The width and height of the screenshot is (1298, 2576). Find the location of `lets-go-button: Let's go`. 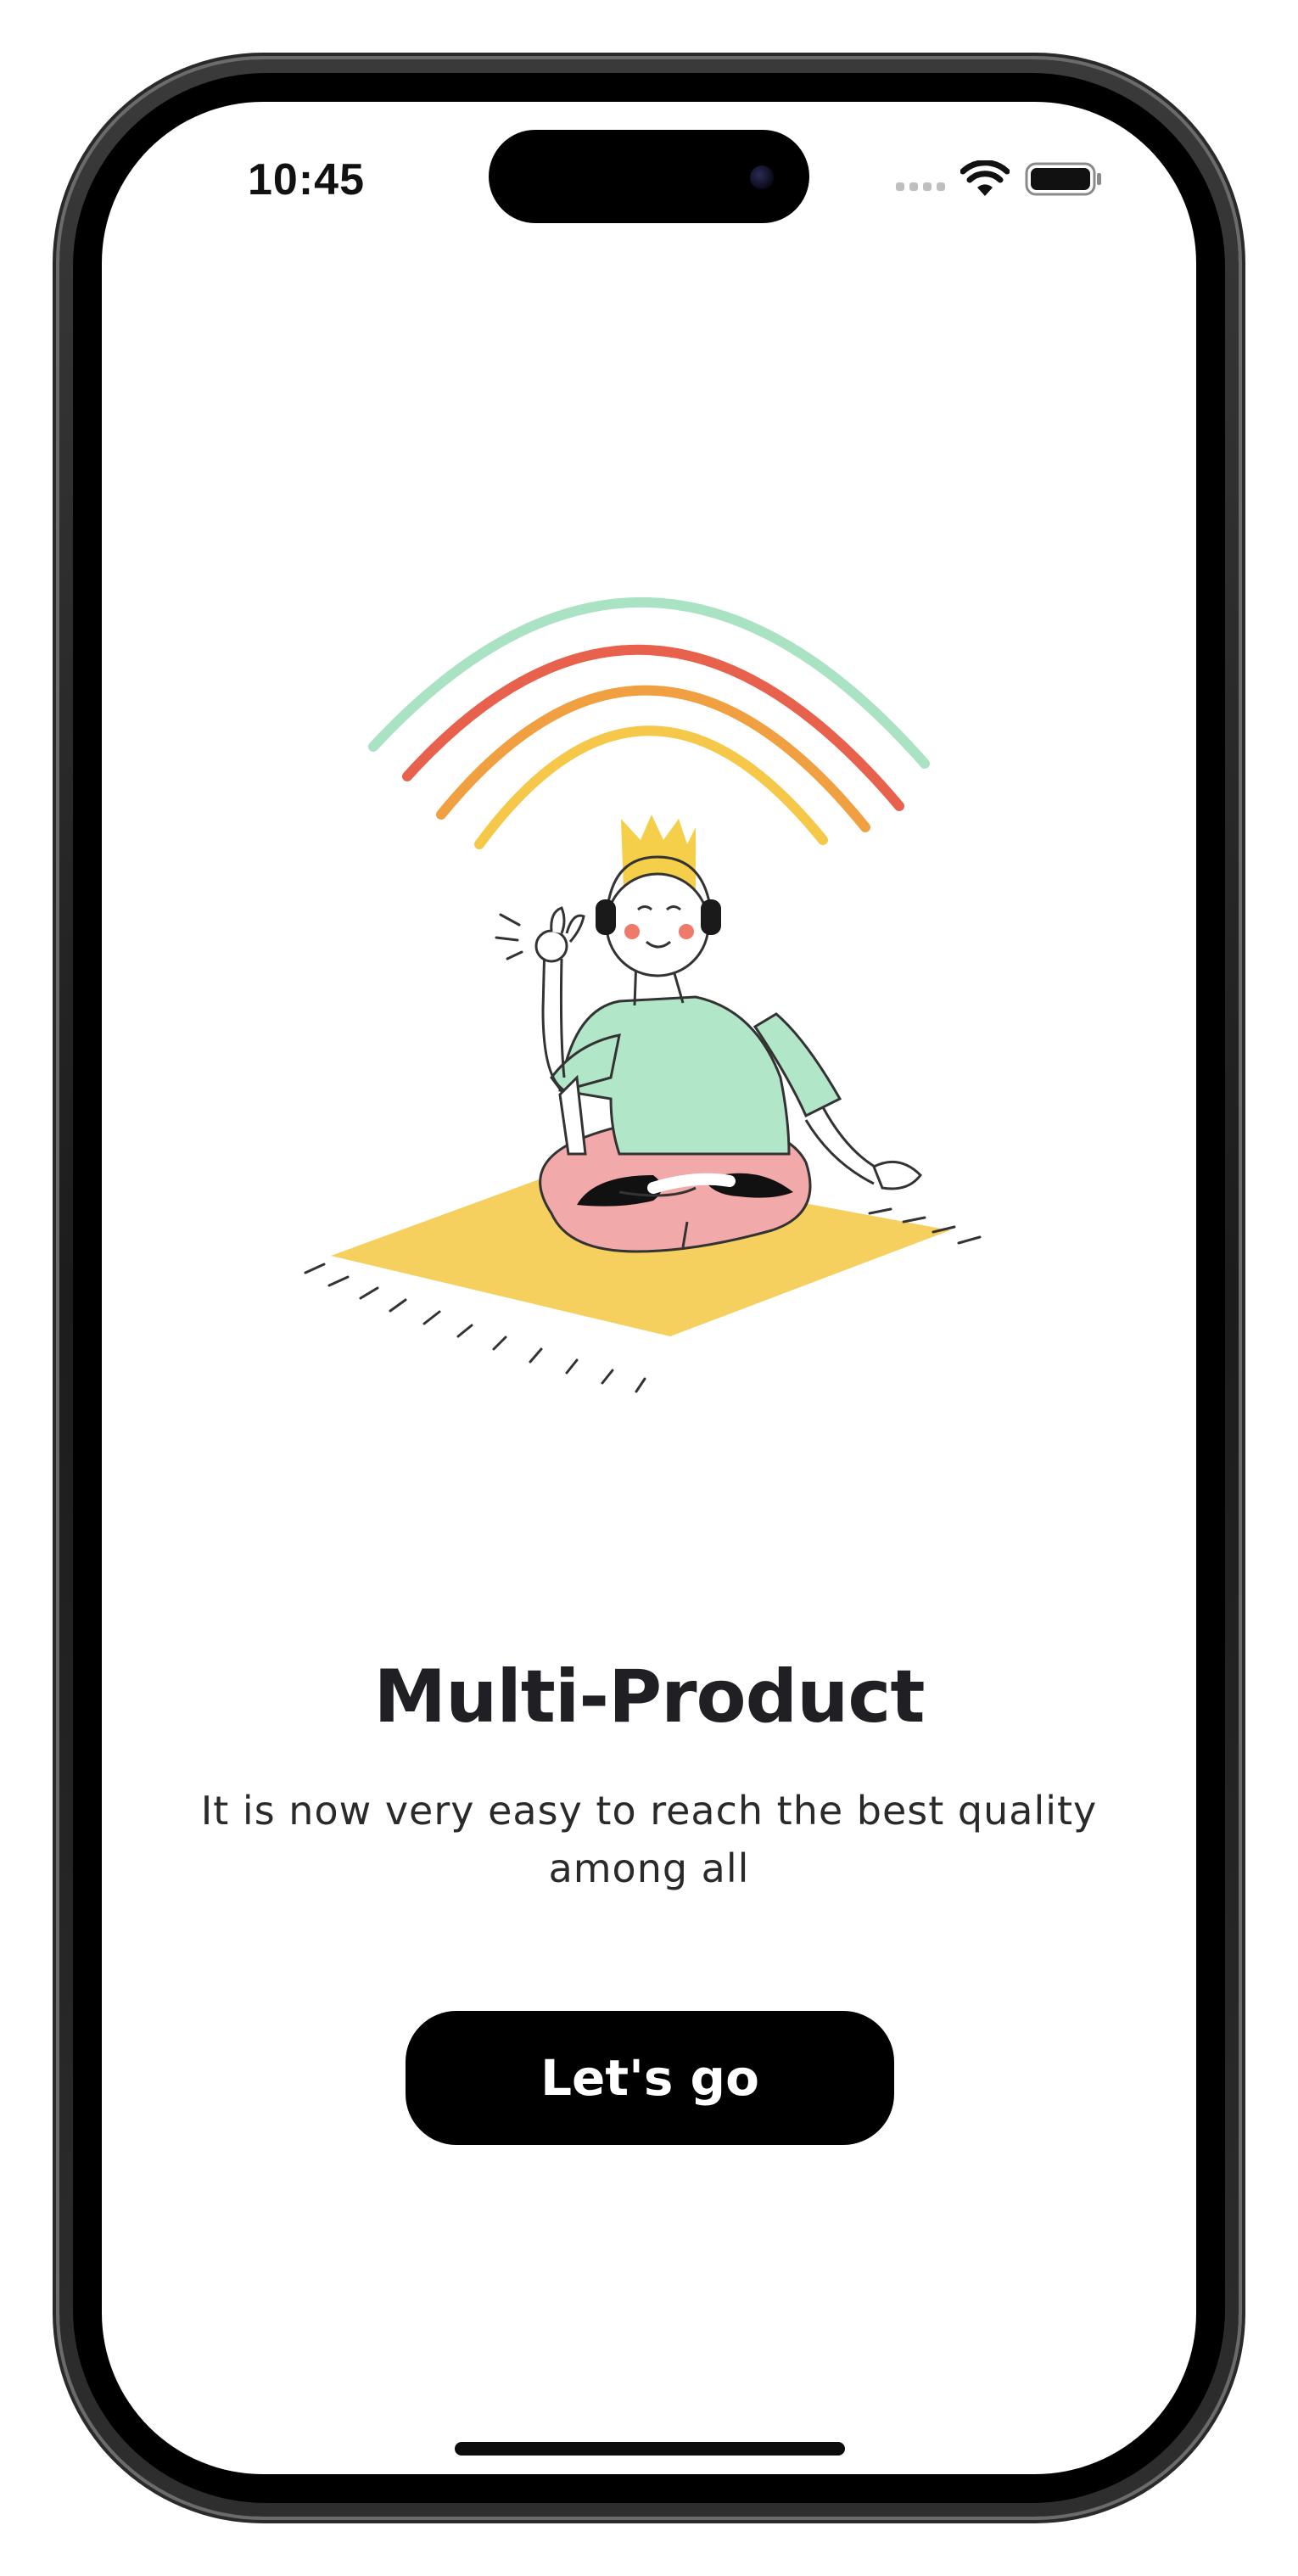

lets-go-button: Let's go is located at coordinates (650, 2078).